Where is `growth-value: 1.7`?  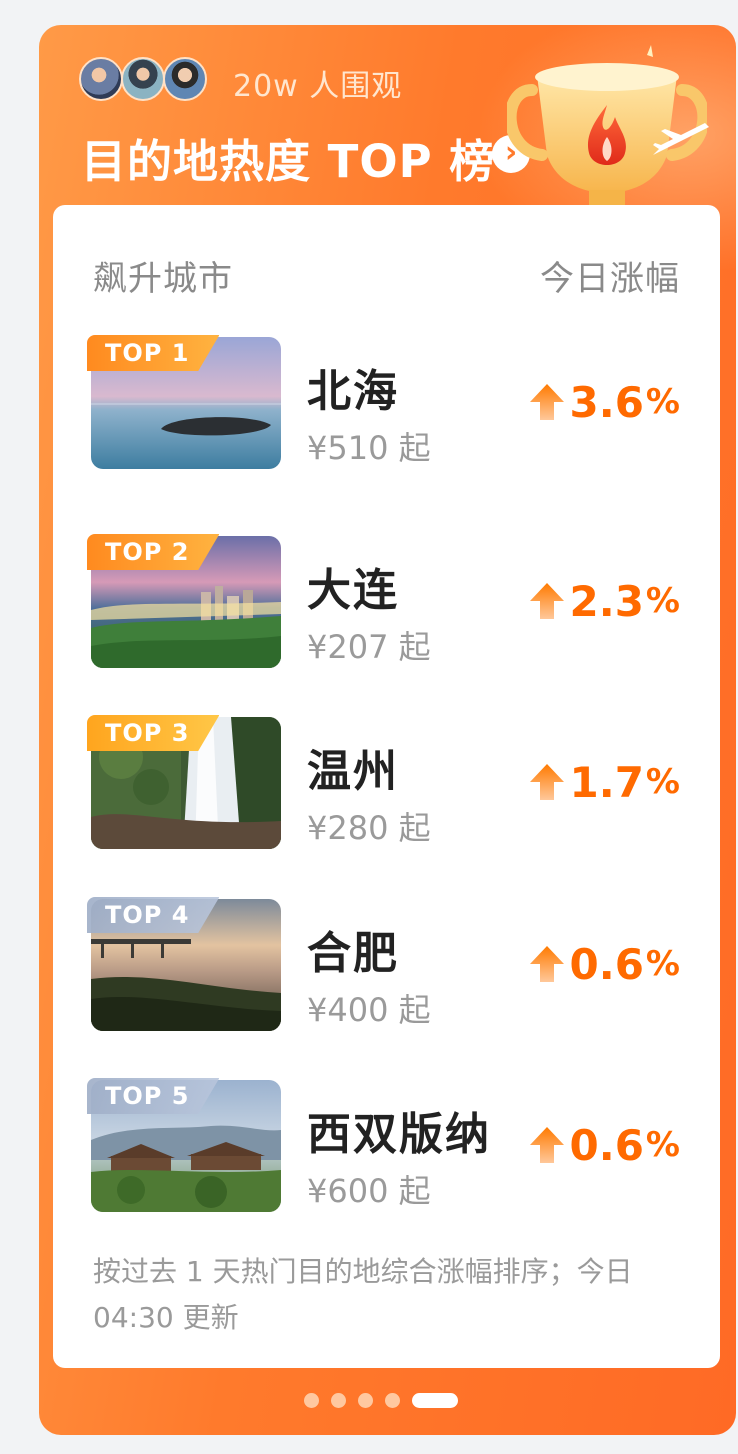 growth-value: 1.7 is located at coordinates (606, 782).